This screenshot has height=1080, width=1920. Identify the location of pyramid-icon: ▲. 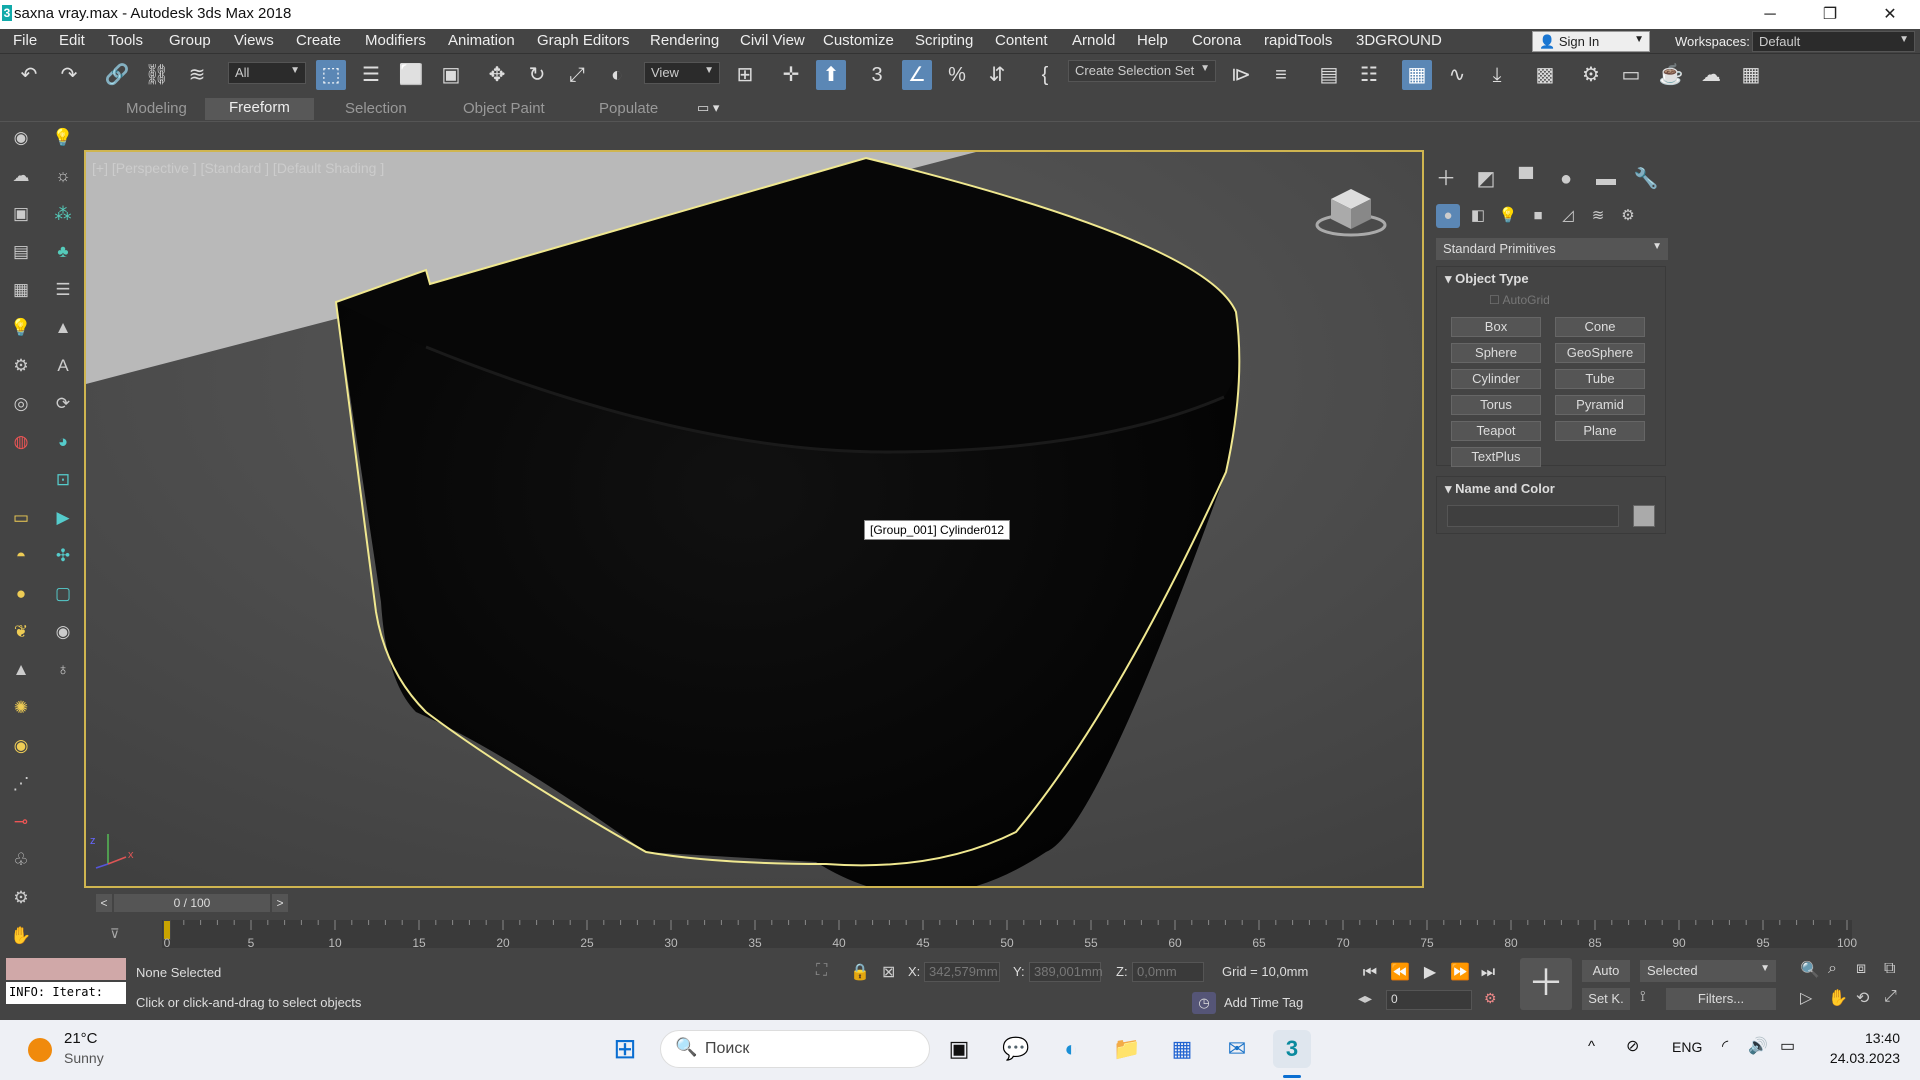
(21, 670).